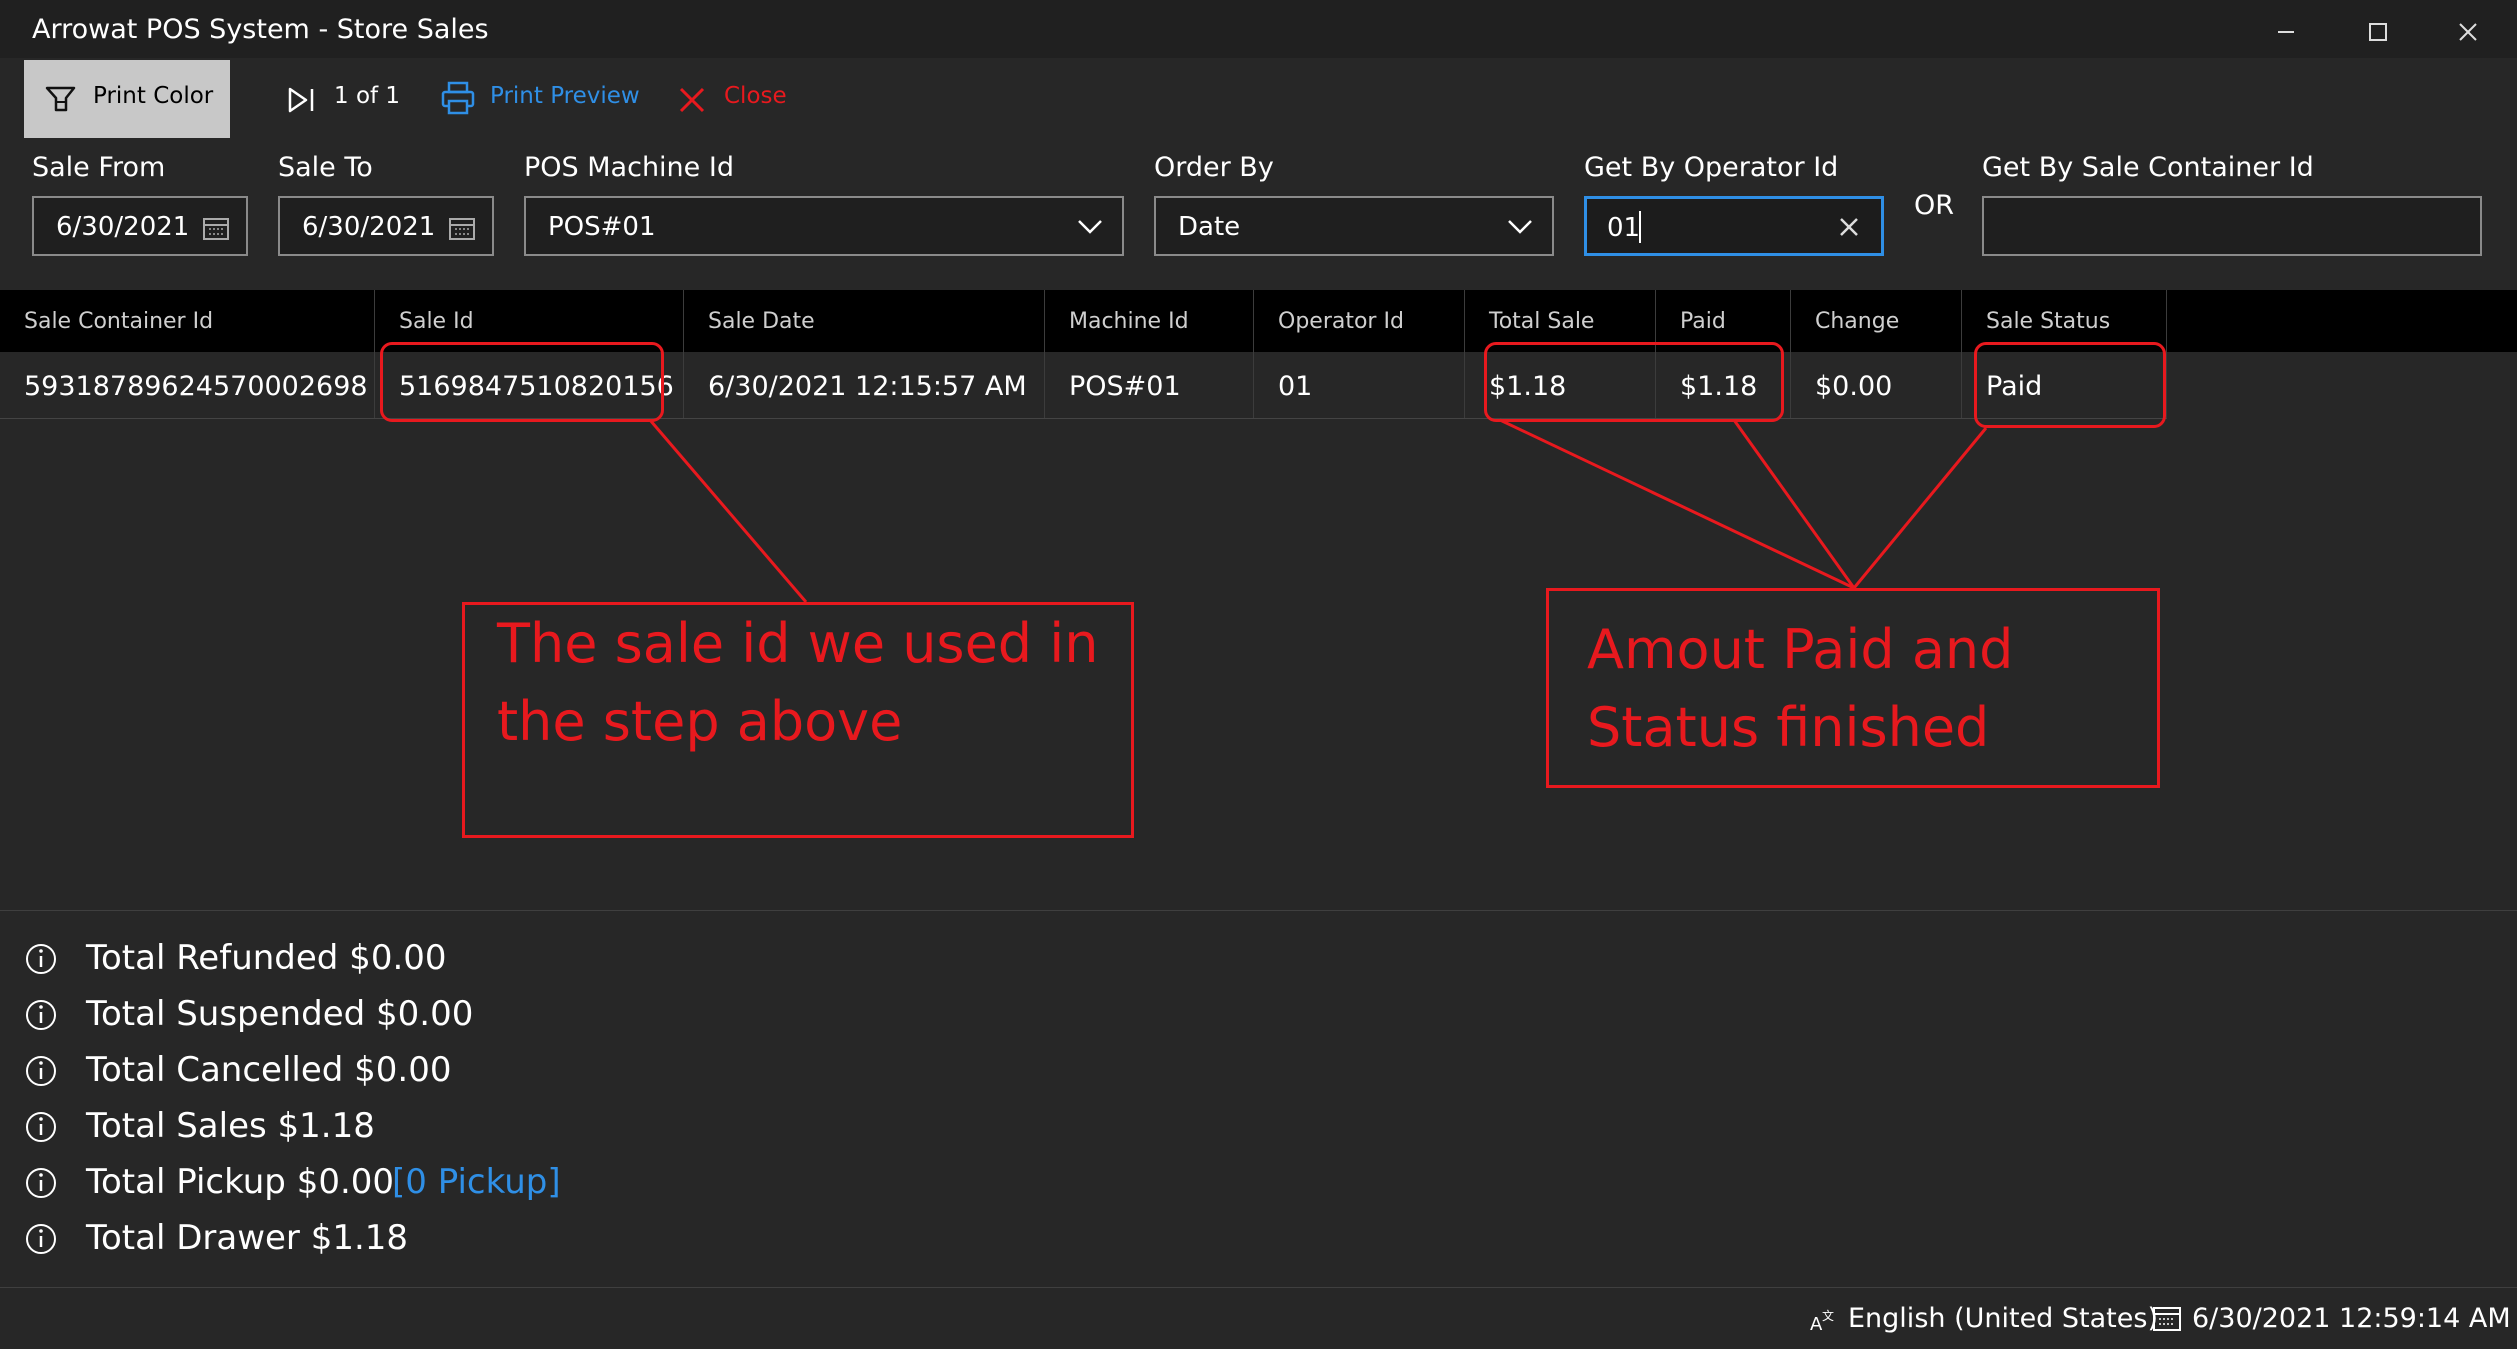 This screenshot has width=2517, height=1349. What do you see at coordinates (1677, 504) in the screenshot?
I see `total-sale-callout-line` at bounding box center [1677, 504].